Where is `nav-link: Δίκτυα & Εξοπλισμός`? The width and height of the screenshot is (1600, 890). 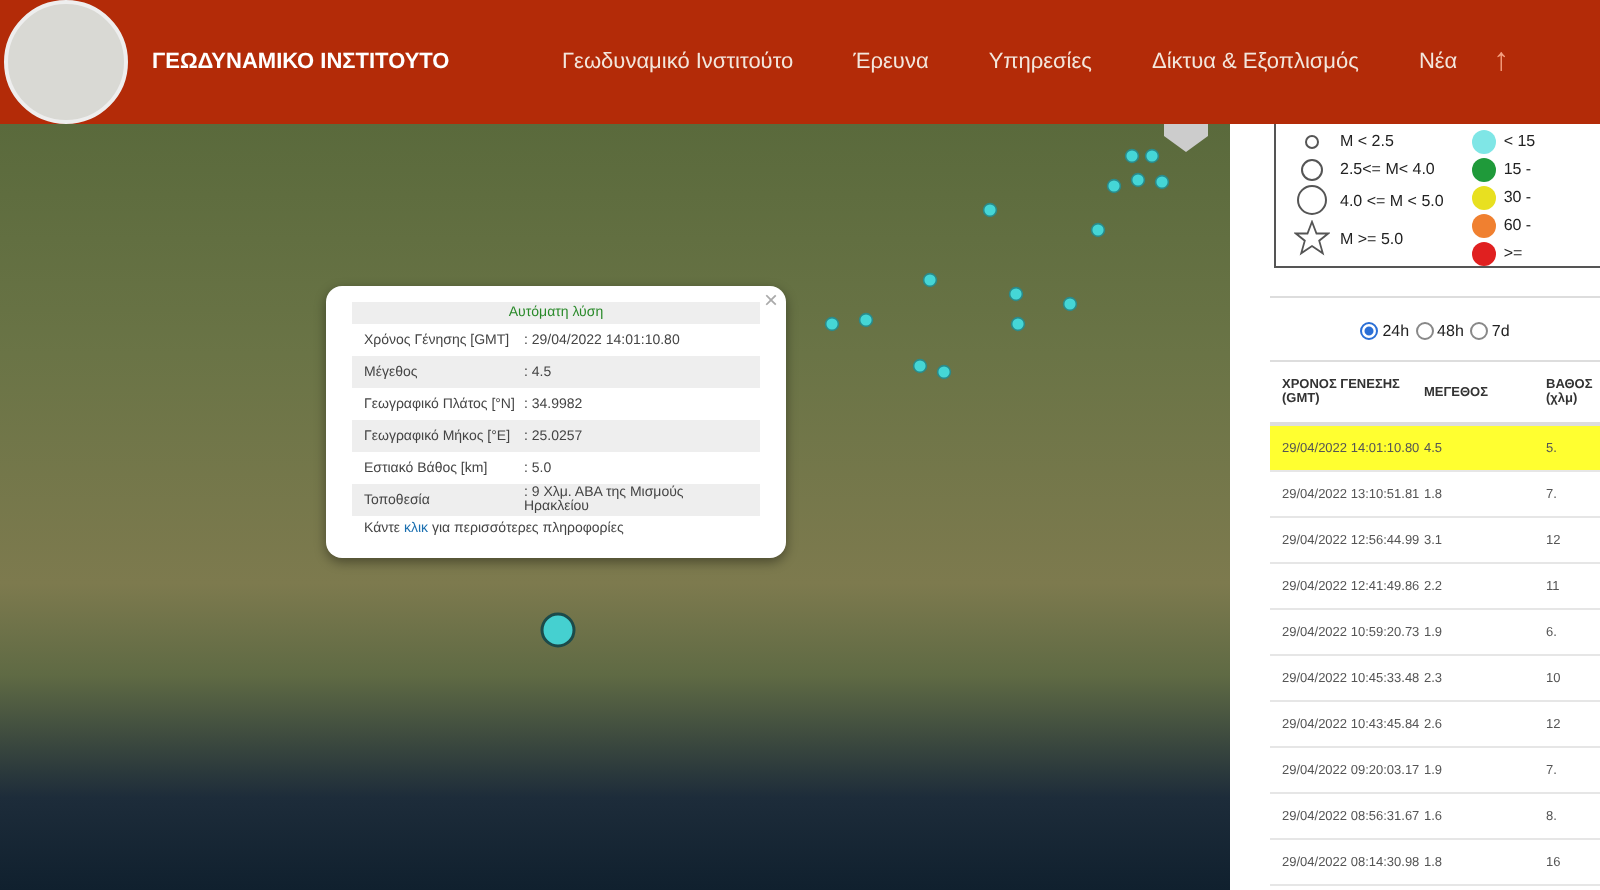
nav-link: Δίκτυα & Εξοπλισμός is located at coordinates (1255, 62).